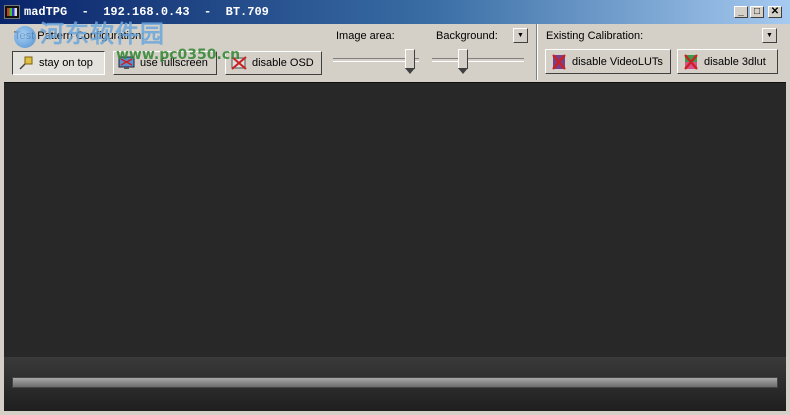 The width and height of the screenshot is (790, 415). What do you see at coordinates (283, 63) in the screenshot?
I see `disable-osd-label: disable OSD` at bounding box center [283, 63].